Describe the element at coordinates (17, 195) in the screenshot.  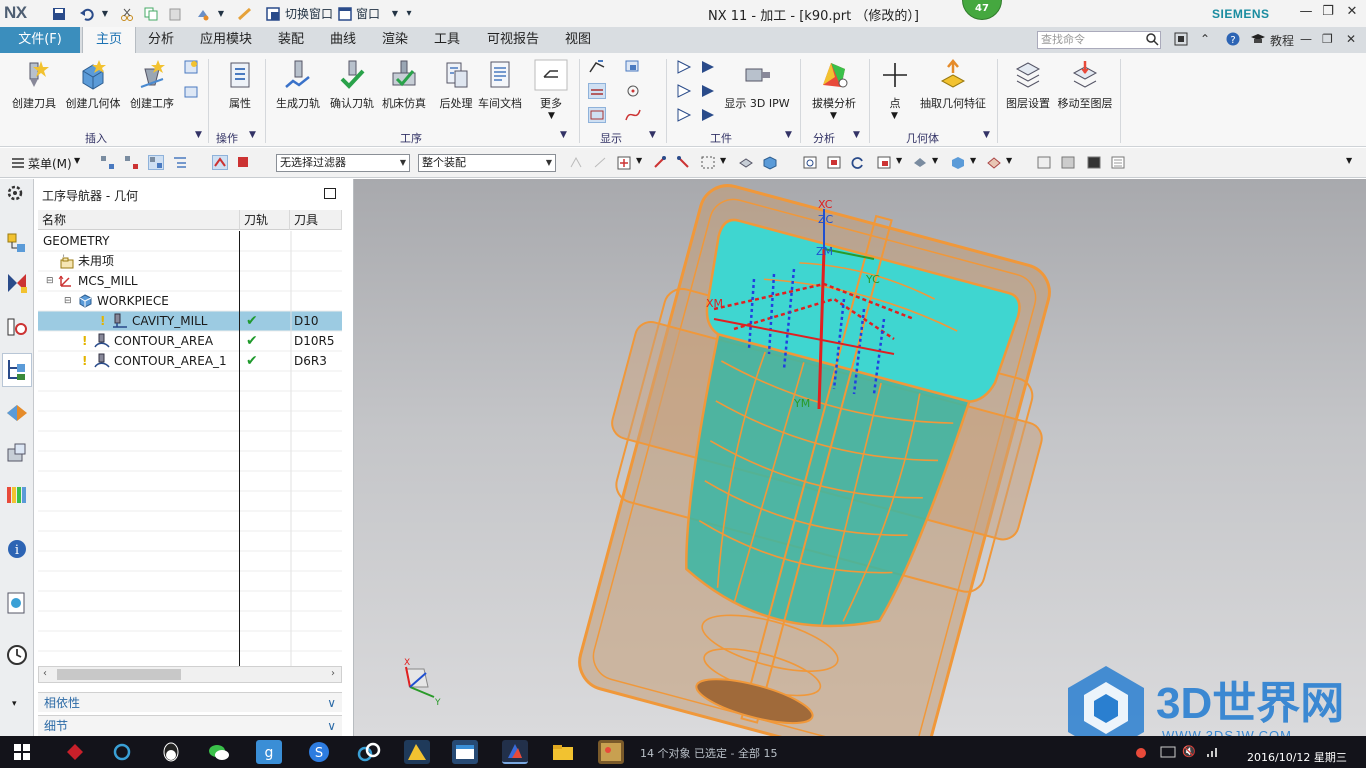
I see `settings-gear-icon` at that location.